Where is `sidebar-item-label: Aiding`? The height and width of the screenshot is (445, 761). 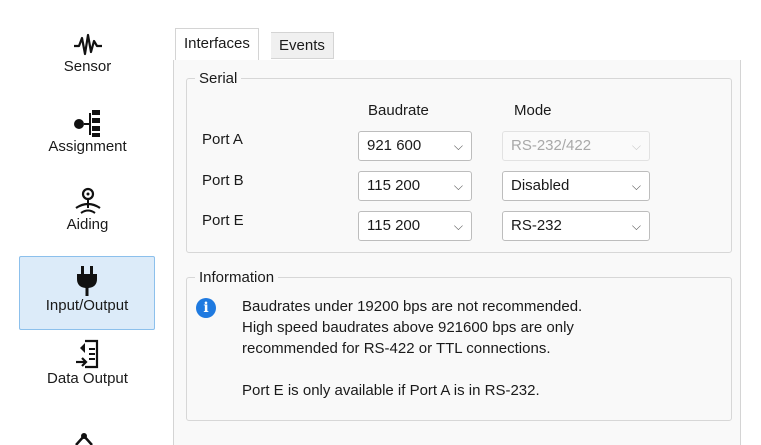
sidebar-item-label: Aiding is located at coordinates (87, 224).